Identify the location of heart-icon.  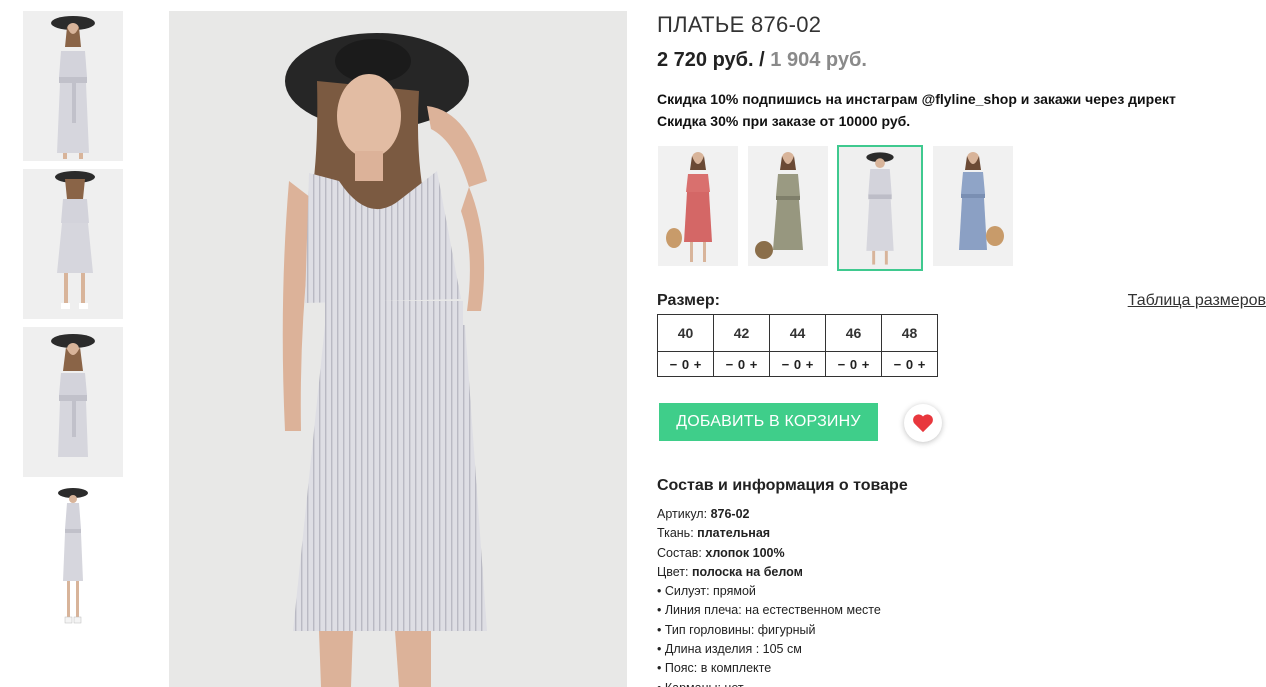
(923, 423).